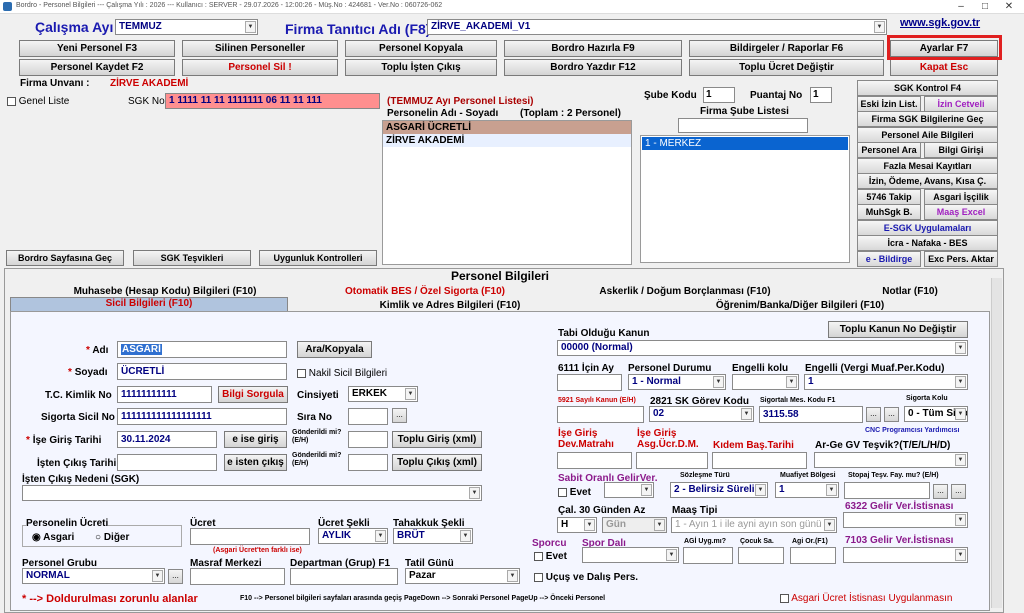  Describe the element at coordinates (255, 439) in the screenshot. I see `e-ise-giris-button: e ise giriş` at that location.